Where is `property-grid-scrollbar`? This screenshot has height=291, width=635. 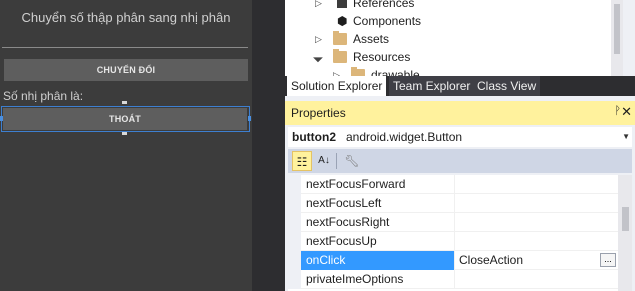 property-grid-scrollbar is located at coordinates (625, 233).